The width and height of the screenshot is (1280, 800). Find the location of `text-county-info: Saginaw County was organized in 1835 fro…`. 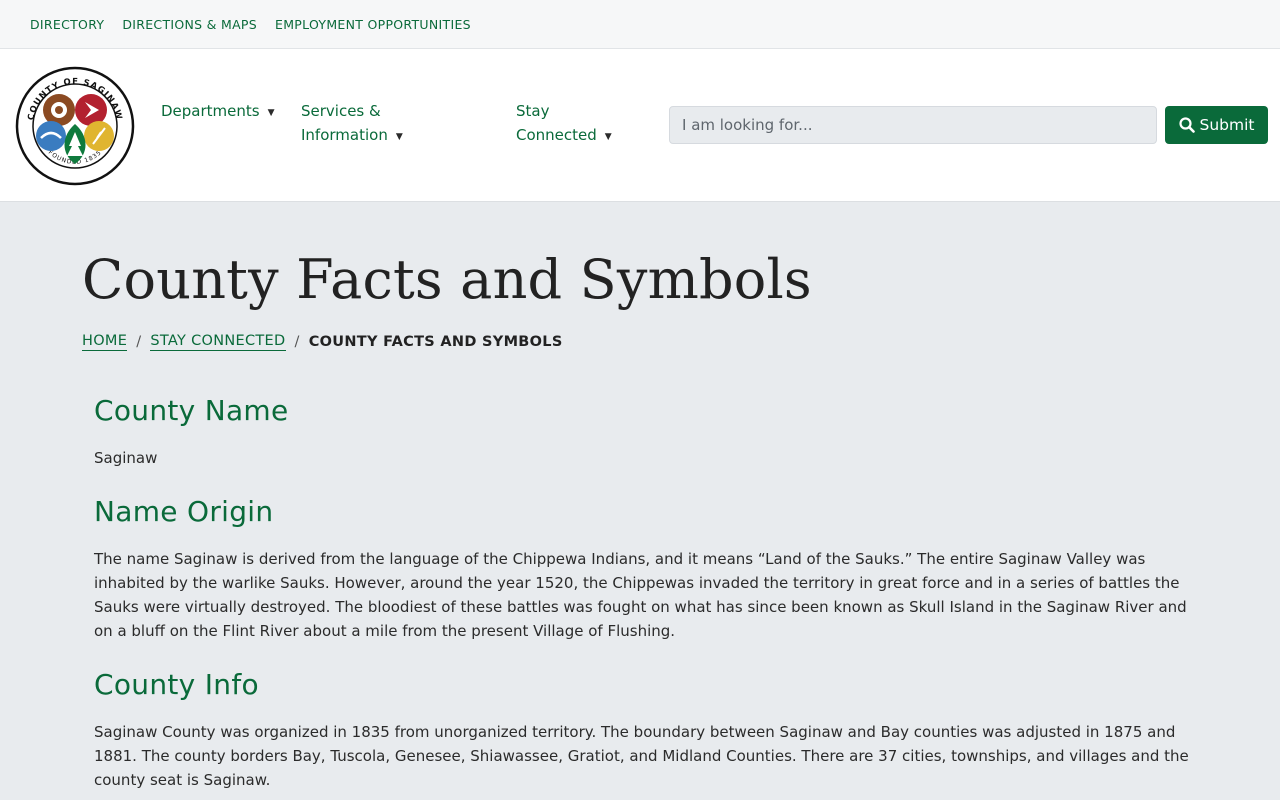

text-county-info: Saginaw County was organized in 1835 fro… is located at coordinates (641, 756).